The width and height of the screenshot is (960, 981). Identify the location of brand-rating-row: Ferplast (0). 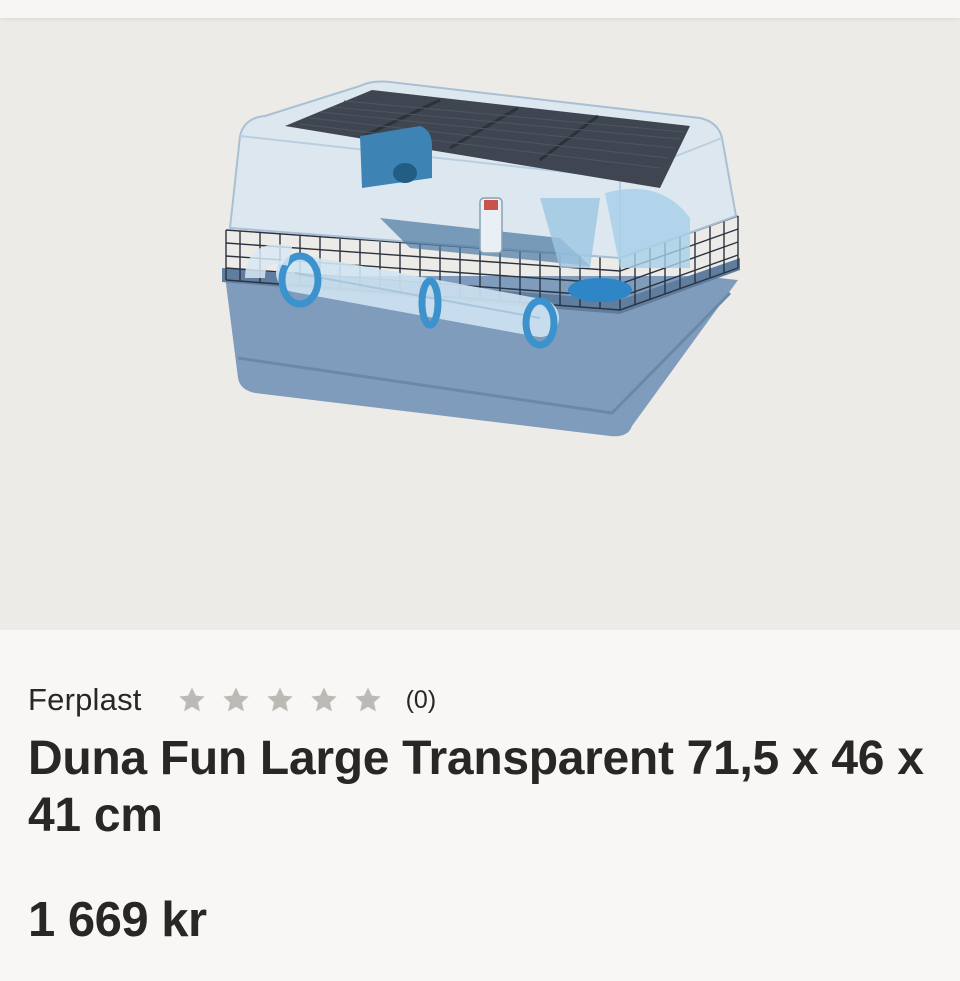
(232, 700).